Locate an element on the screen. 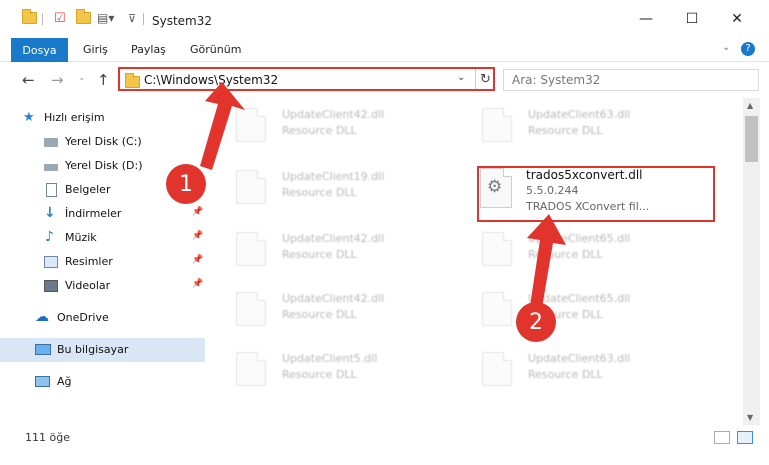 This screenshot has height=465, width=769. cloud-icon: ☁ is located at coordinates (42, 317).